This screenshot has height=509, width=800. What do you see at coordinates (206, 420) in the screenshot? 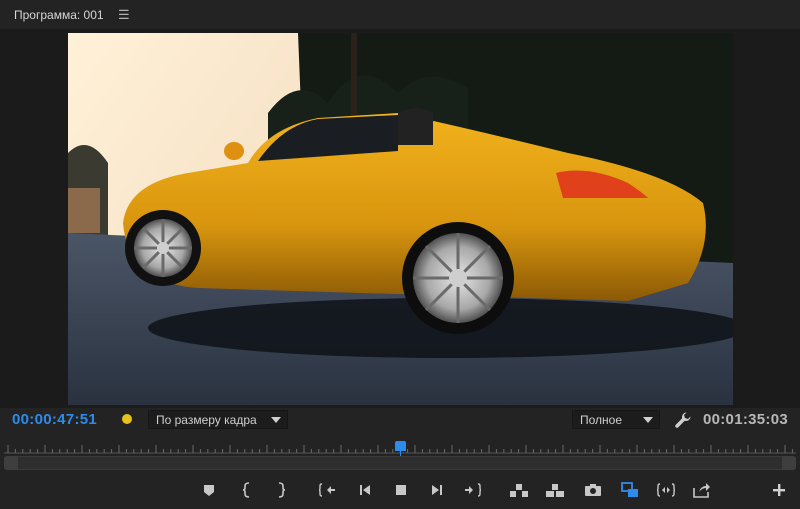
I see `zoom-select-value: По размеру кадра` at bounding box center [206, 420].